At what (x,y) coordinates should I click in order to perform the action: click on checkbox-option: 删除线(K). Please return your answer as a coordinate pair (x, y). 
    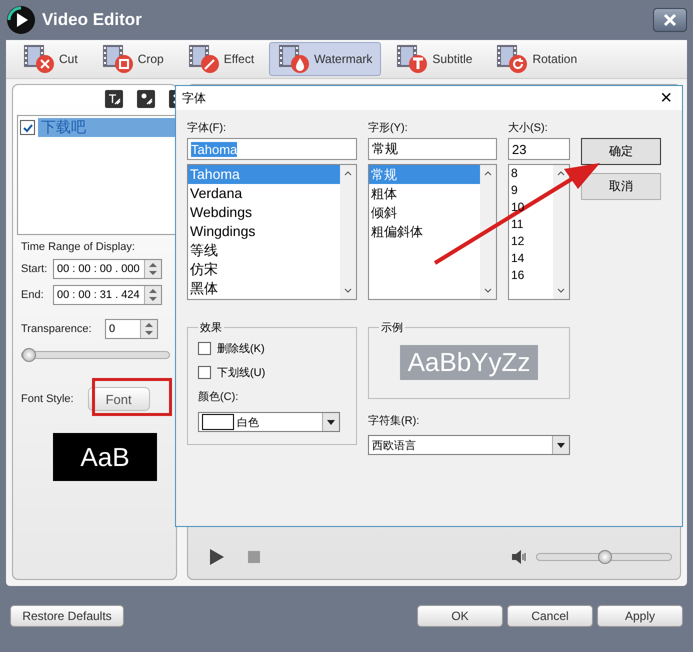
    Looking at the image, I should click on (272, 348).